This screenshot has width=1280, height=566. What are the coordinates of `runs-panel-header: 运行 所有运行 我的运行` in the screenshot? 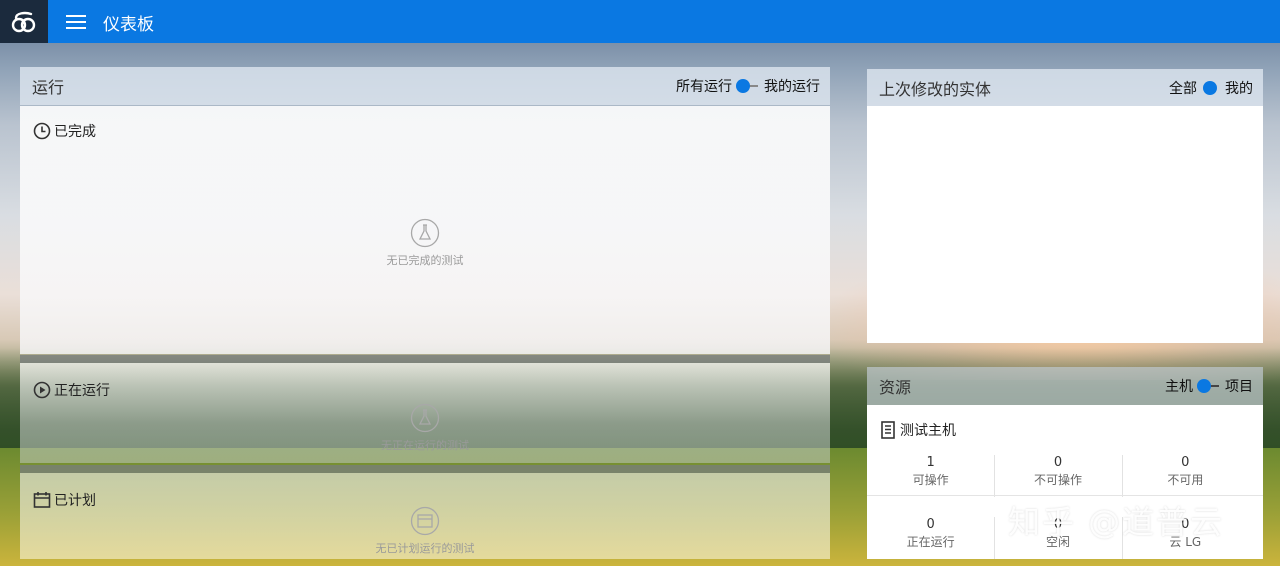 It's located at (425, 86).